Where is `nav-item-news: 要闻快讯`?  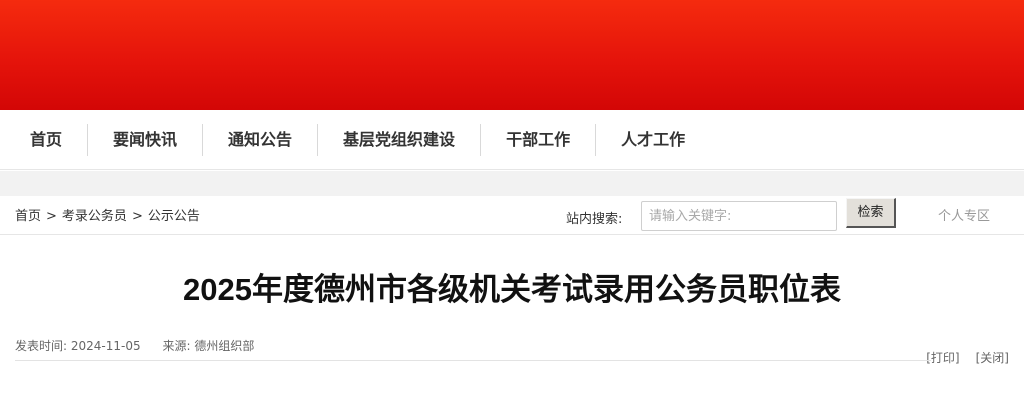
nav-item-news: 要闻快讯 is located at coordinates (146, 140).